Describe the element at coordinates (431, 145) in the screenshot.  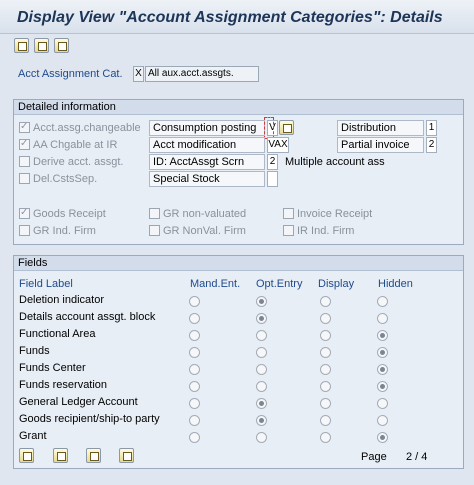
I see `partial-invoice-field: 2` at that location.